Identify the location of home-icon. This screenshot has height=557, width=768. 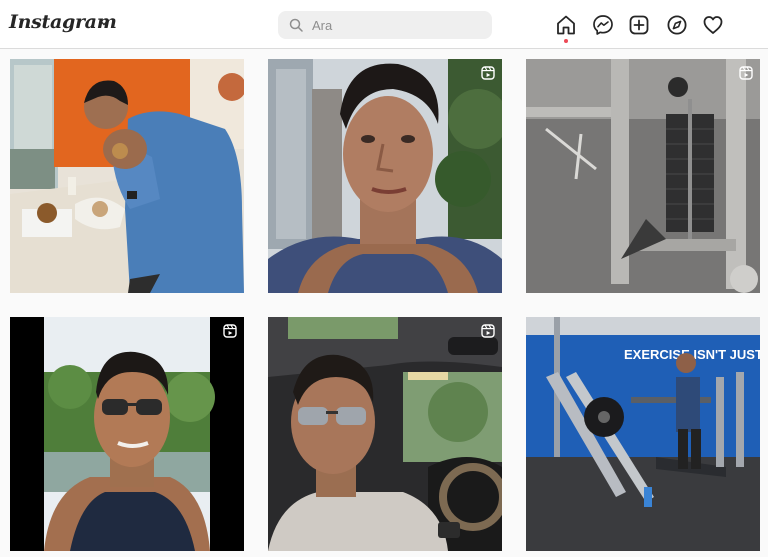
(566, 25).